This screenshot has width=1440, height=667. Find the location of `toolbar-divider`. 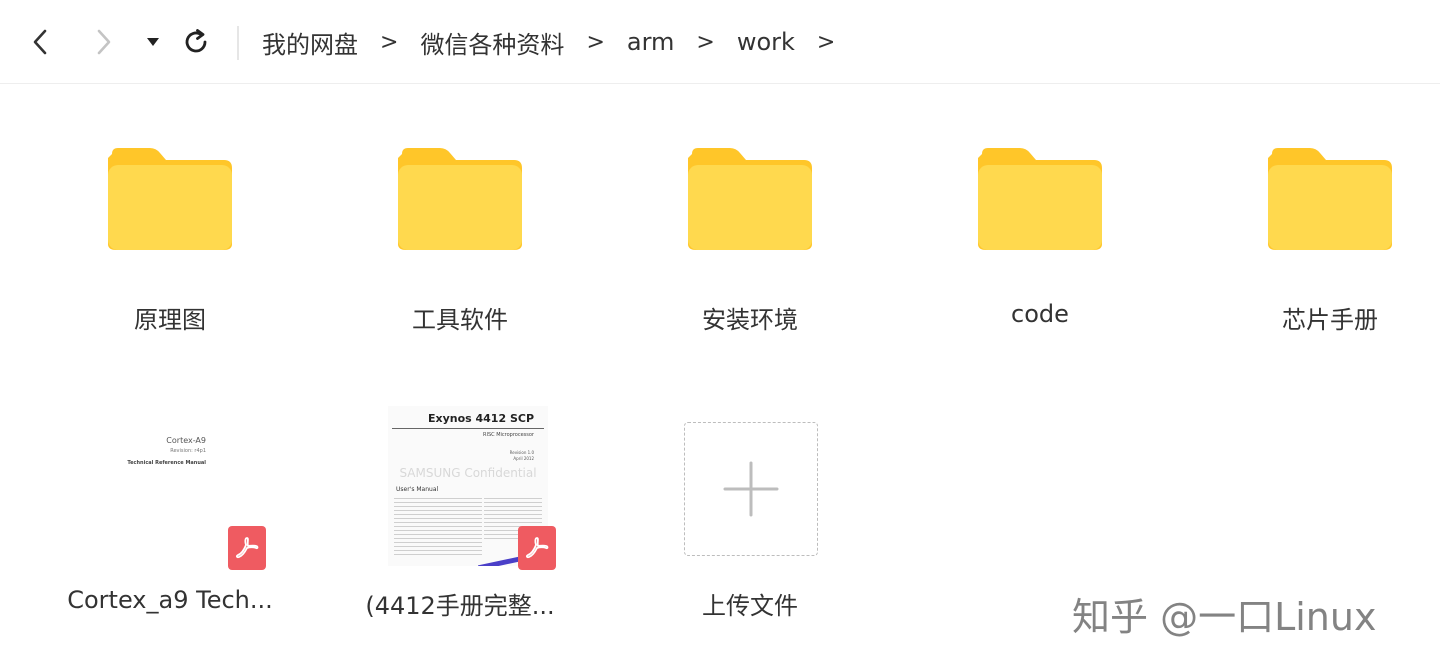

toolbar-divider is located at coordinates (238, 43).